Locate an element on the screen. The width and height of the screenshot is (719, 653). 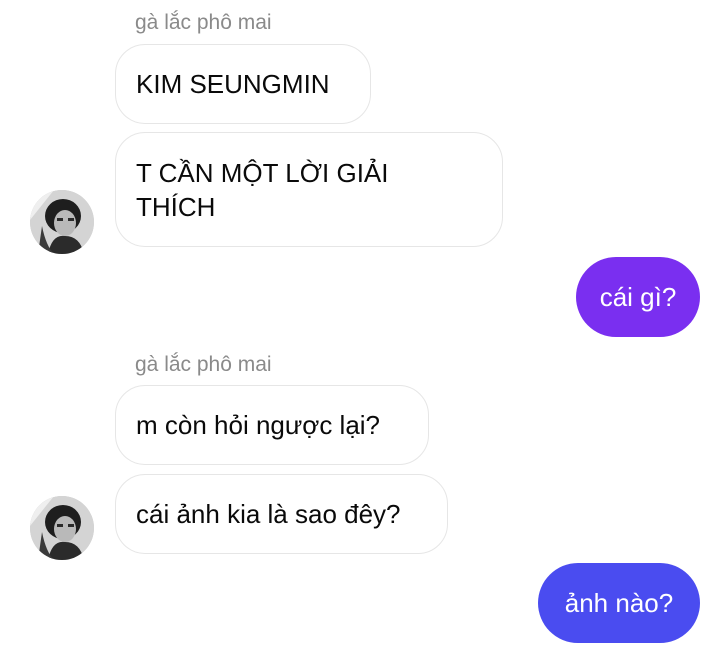
message-text: KIM SEUNGMIN is located at coordinates (233, 84).